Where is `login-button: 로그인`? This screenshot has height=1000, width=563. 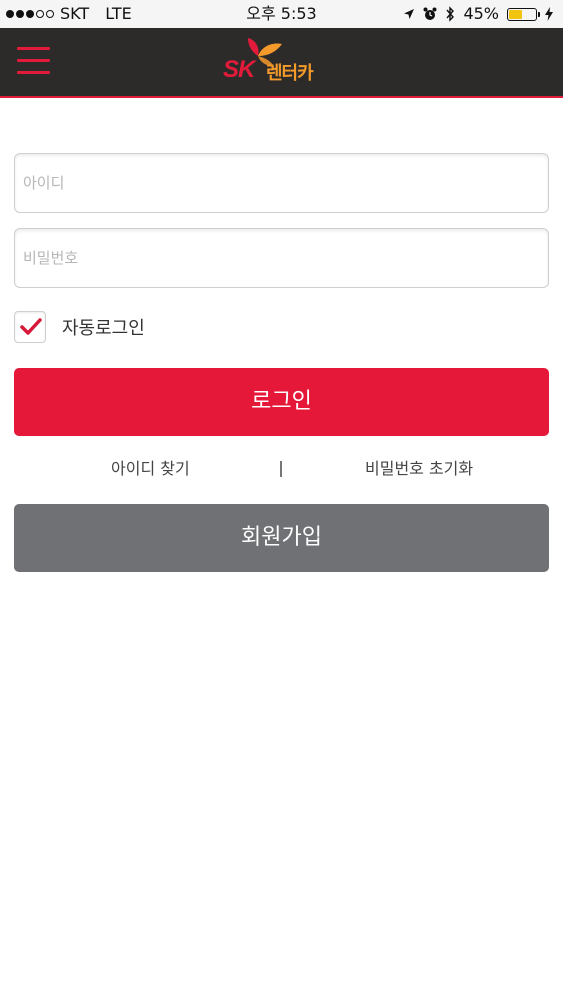
login-button: 로그인 is located at coordinates (281, 402).